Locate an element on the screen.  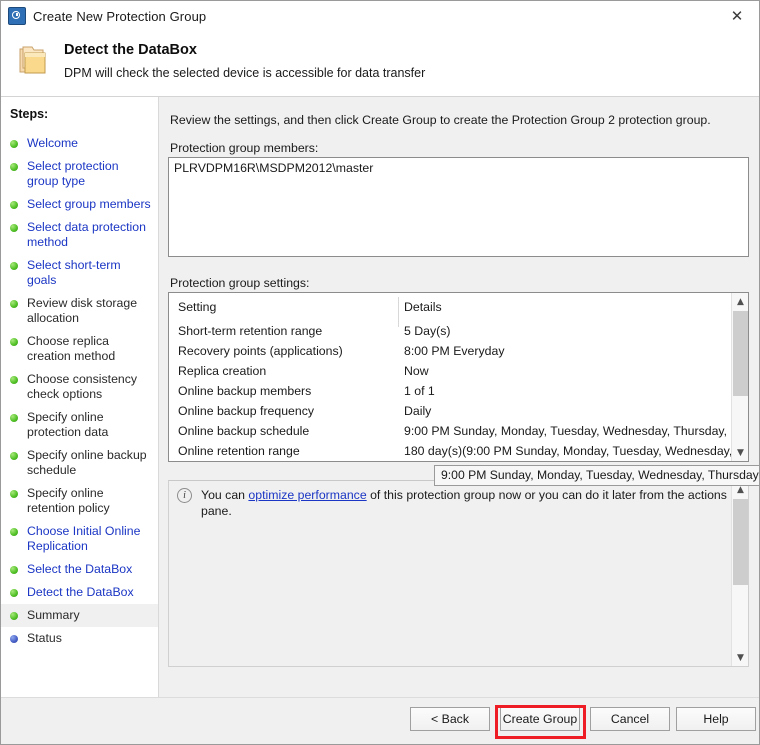
sidebar-item-specify-online-protection-data: Specify online protection data is located at coordinates (79, 425).